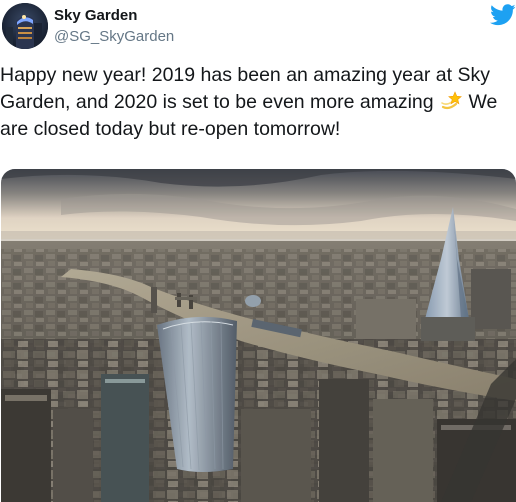 Image resolution: width=516 pixels, height=502 pixels. What do you see at coordinates (503, 15) in the screenshot?
I see `twitter-bird-icon` at bounding box center [503, 15].